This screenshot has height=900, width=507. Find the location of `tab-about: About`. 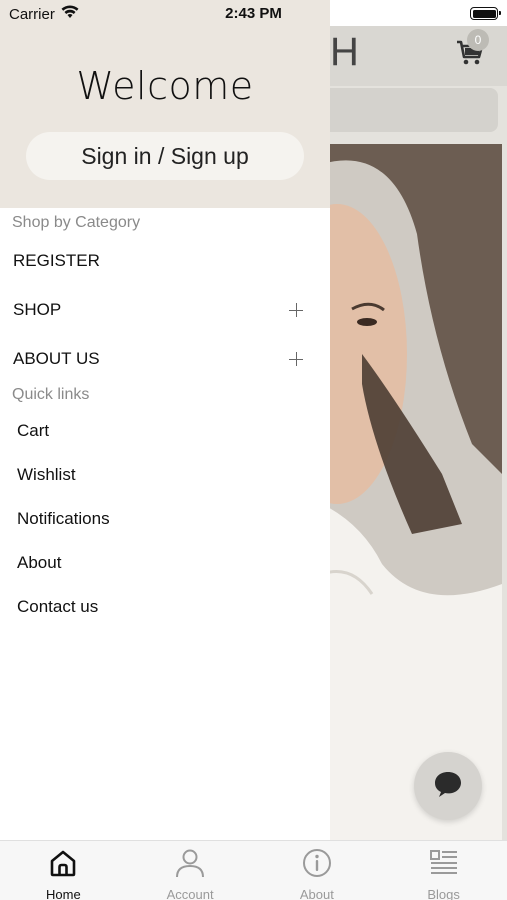

tab-about: About is located at coordinates (317, 870).